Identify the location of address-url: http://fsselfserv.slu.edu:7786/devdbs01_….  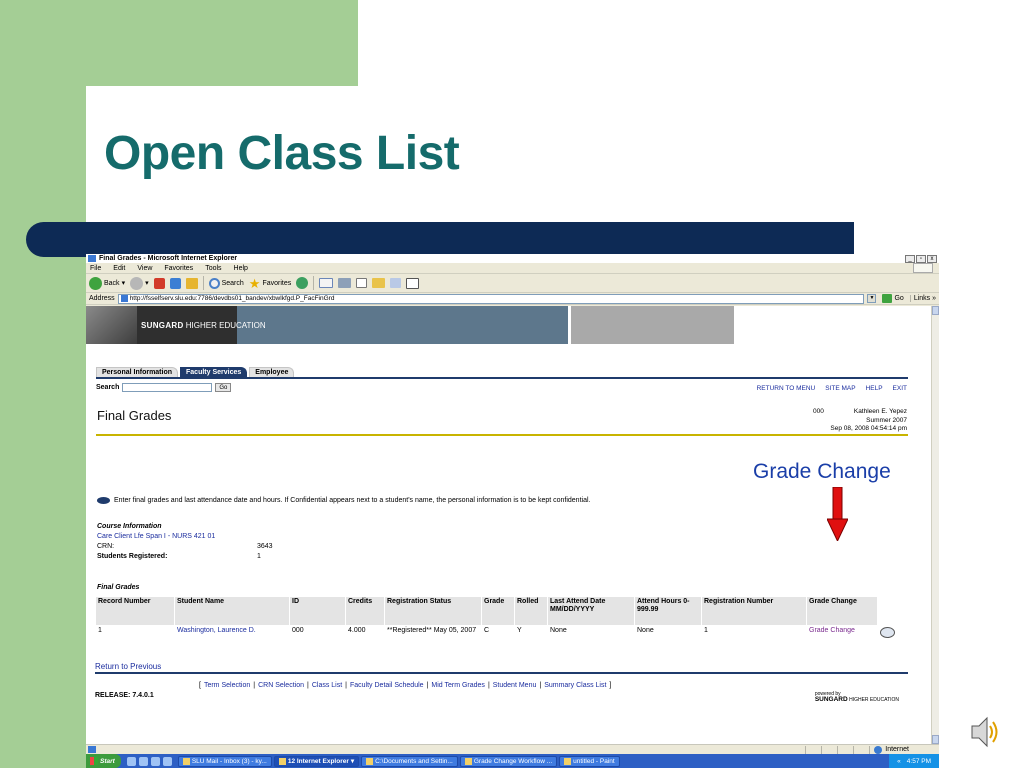
(232, 298).